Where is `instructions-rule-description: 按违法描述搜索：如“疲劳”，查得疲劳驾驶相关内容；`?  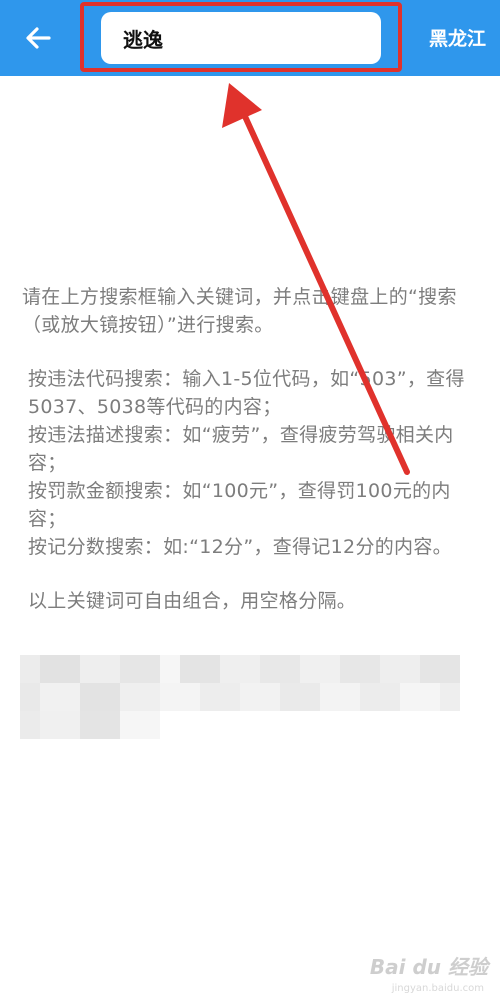 instructions-rule-description: 按违法描述搜索：如“疲劳”，查得疲劳驾驶相关内容； is located at coordinates (241, 449).